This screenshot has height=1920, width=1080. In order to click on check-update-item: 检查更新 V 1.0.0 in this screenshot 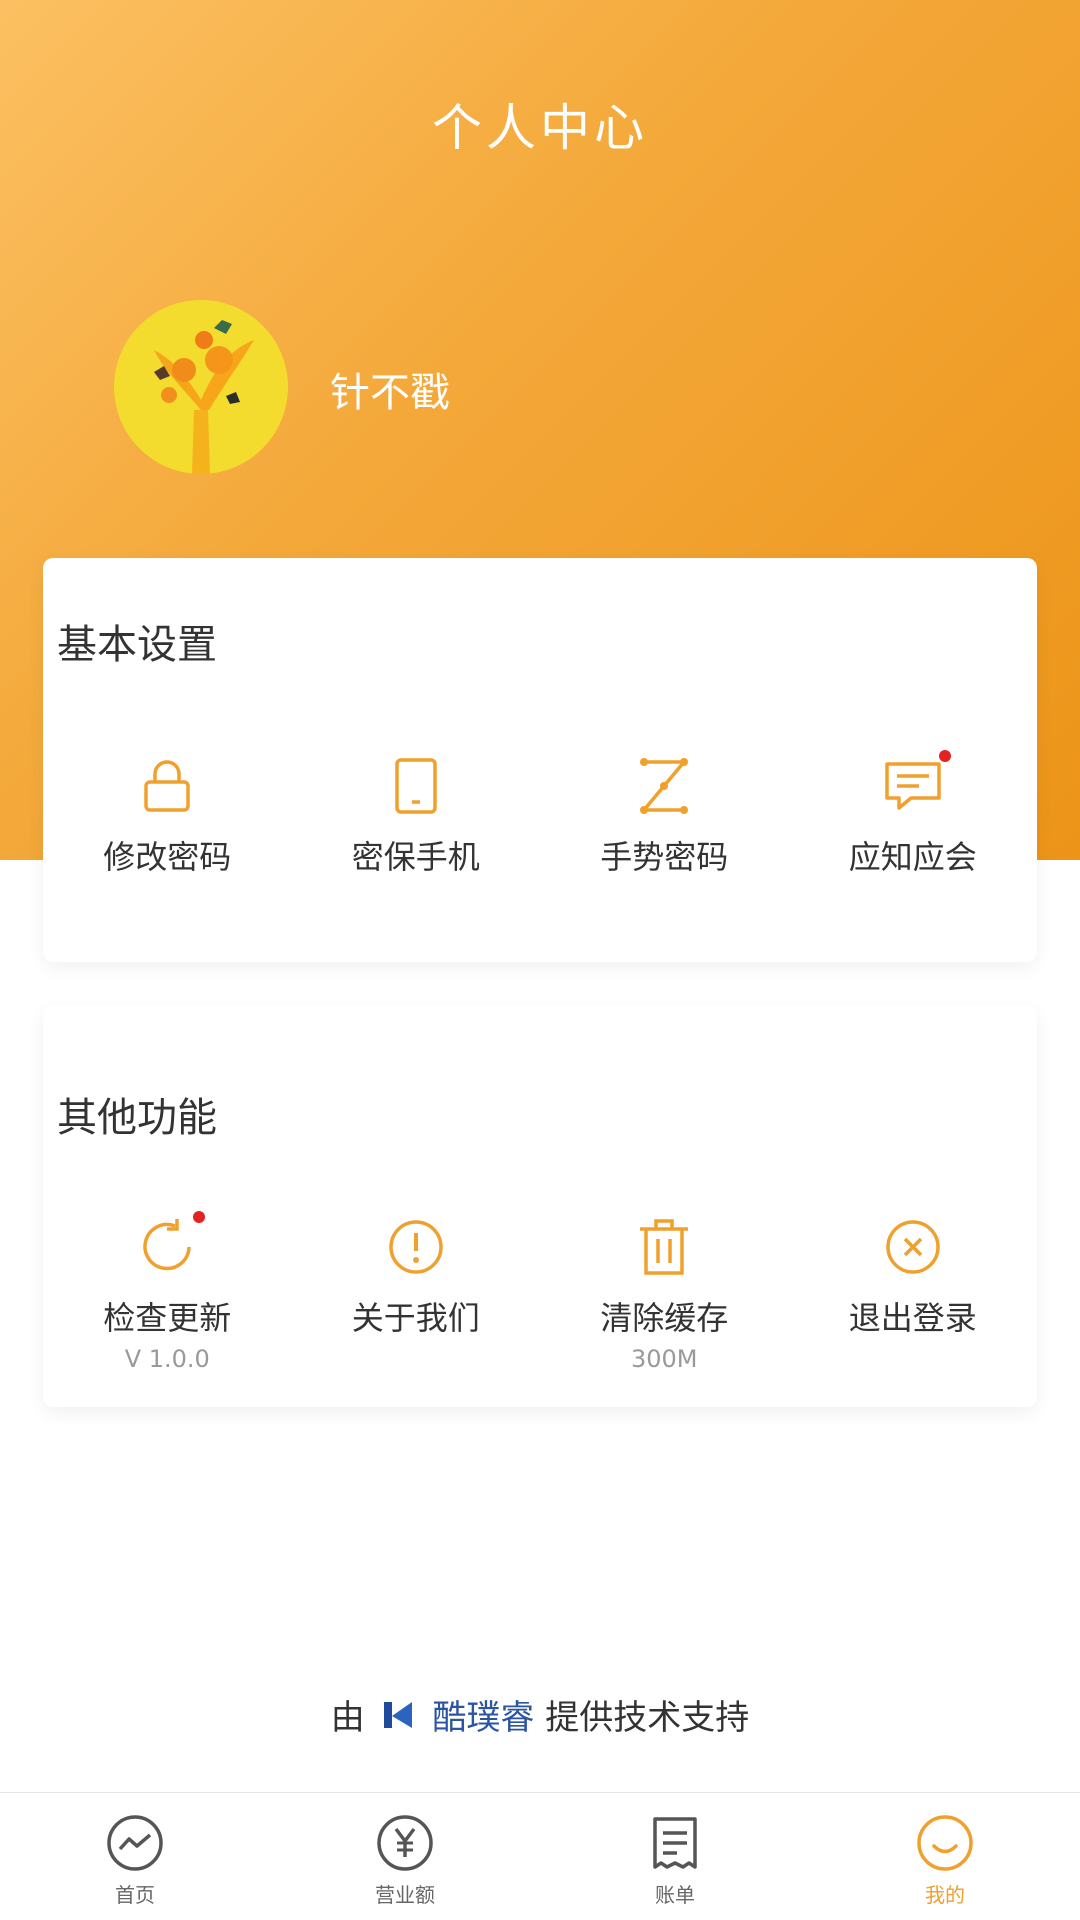, I will do `click(167, 1292)`.